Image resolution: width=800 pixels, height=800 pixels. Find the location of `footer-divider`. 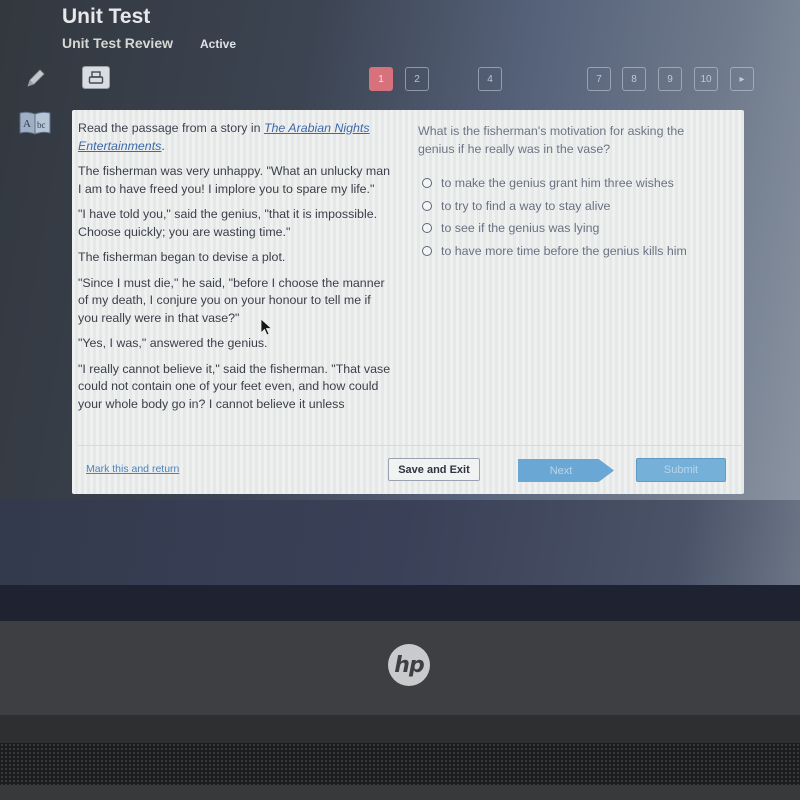

footer-divider is located at coordinates (410, 445).